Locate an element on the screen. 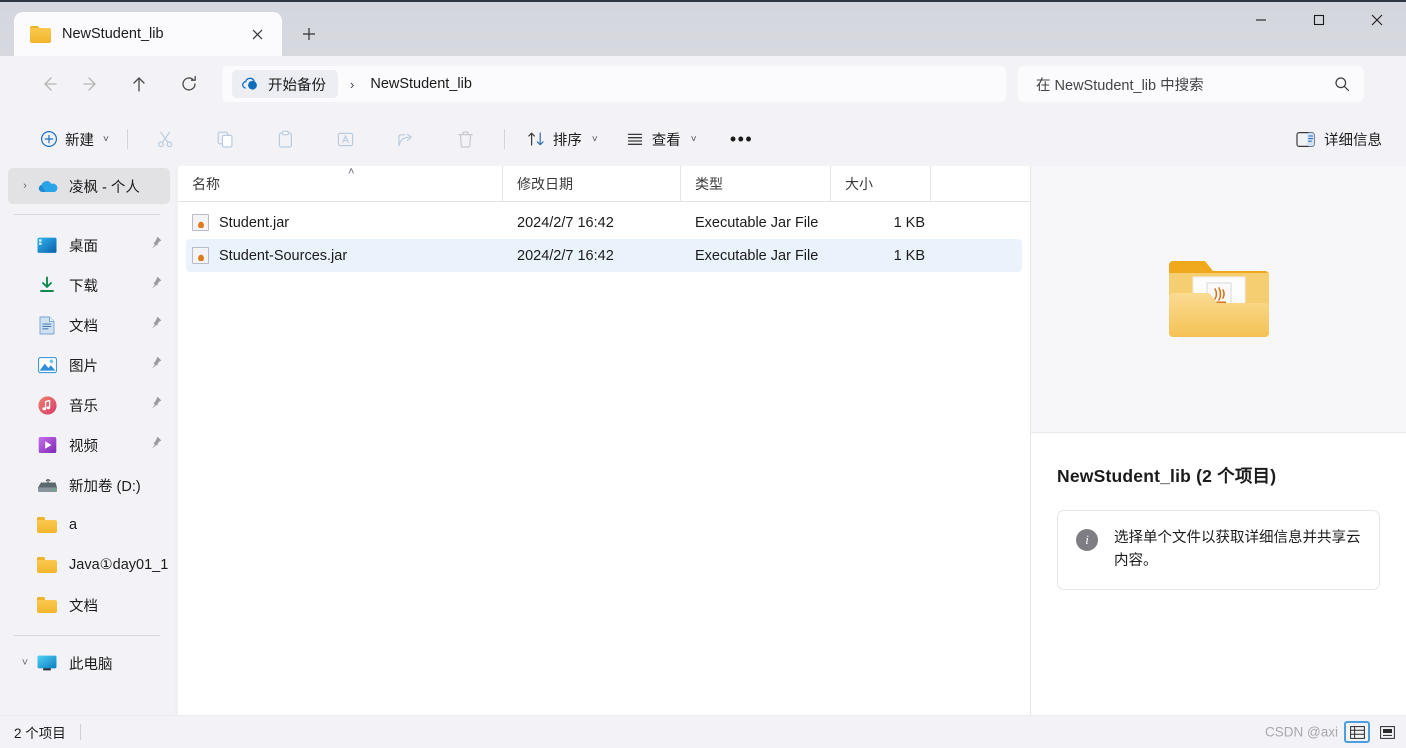  share-button is located at coordinates (406, 139).